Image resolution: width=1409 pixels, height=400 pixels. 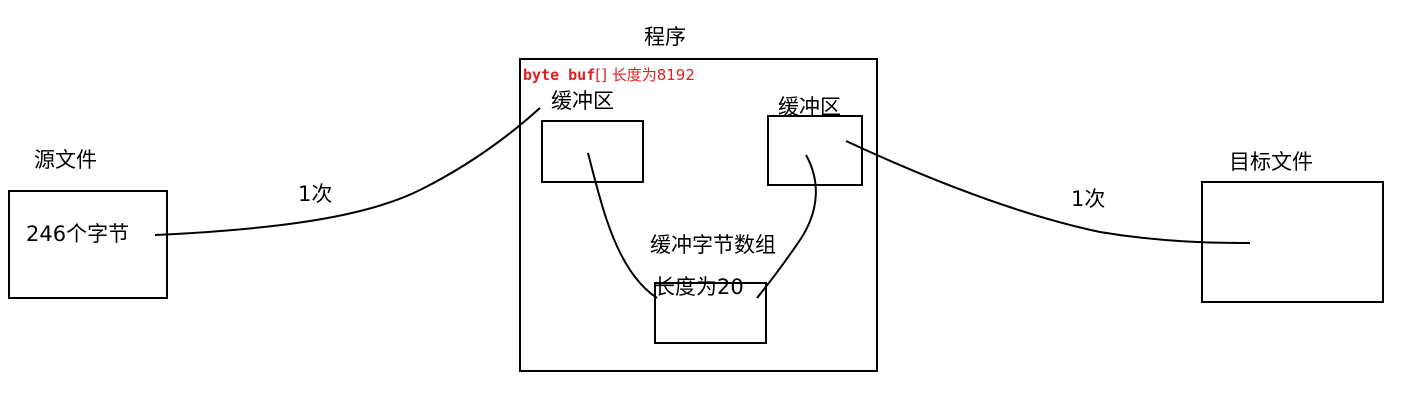 What do you see at coordinates (347, 171) in the screenshot?
I see `read-connector` at bounding box center [347, 171].